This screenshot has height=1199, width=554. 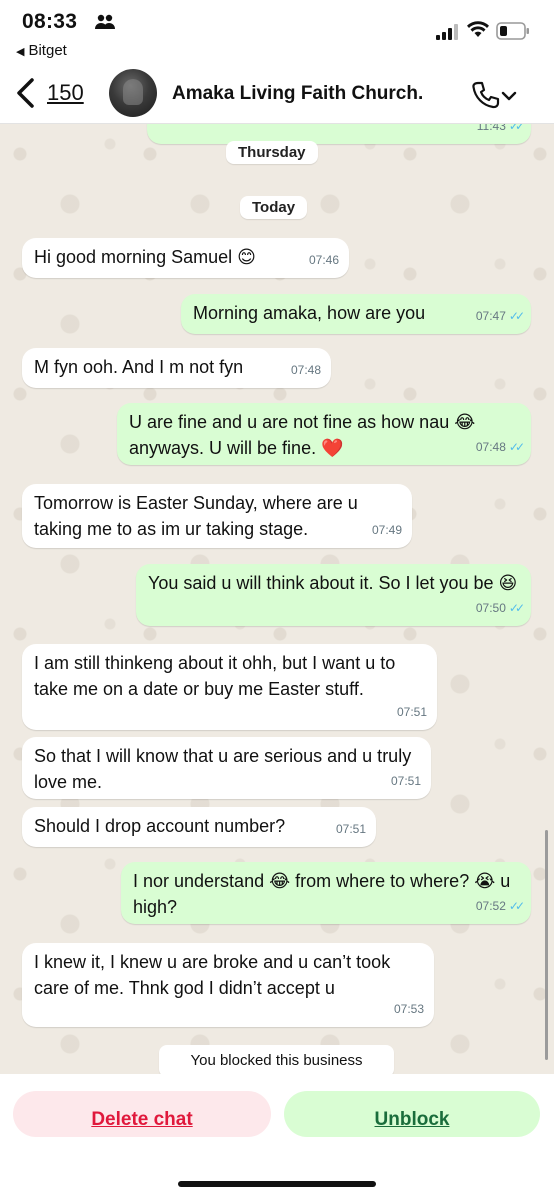 What do you see at coordinates (412, 1114) in the screenshot?
I see `unblock-button: Unblock` at bounding box center [412, 1114].